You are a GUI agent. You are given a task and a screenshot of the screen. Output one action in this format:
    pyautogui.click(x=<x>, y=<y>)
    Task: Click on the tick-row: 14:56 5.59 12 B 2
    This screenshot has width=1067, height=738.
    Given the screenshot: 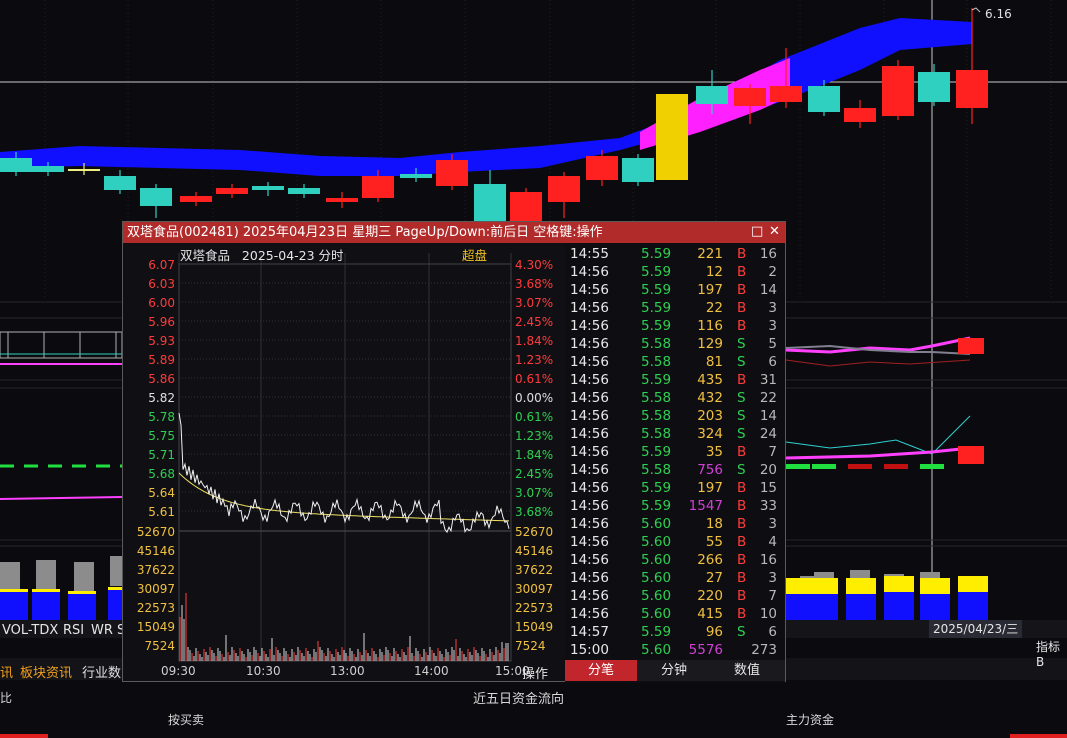 What is the action you would take?
    pyautogui.click(x=675, y=272)
    